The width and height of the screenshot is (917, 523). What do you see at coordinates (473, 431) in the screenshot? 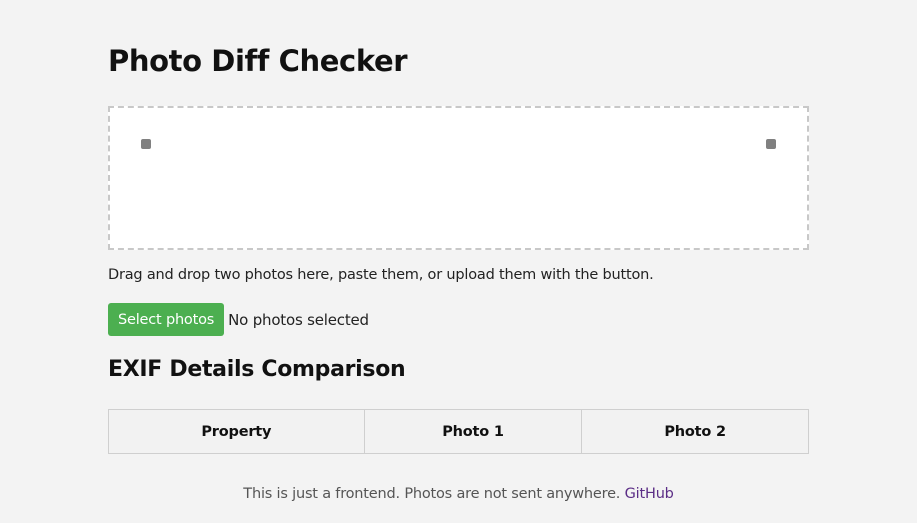
I see `column-header-photo-1: Photo 1` at bounding box center [473, 431].